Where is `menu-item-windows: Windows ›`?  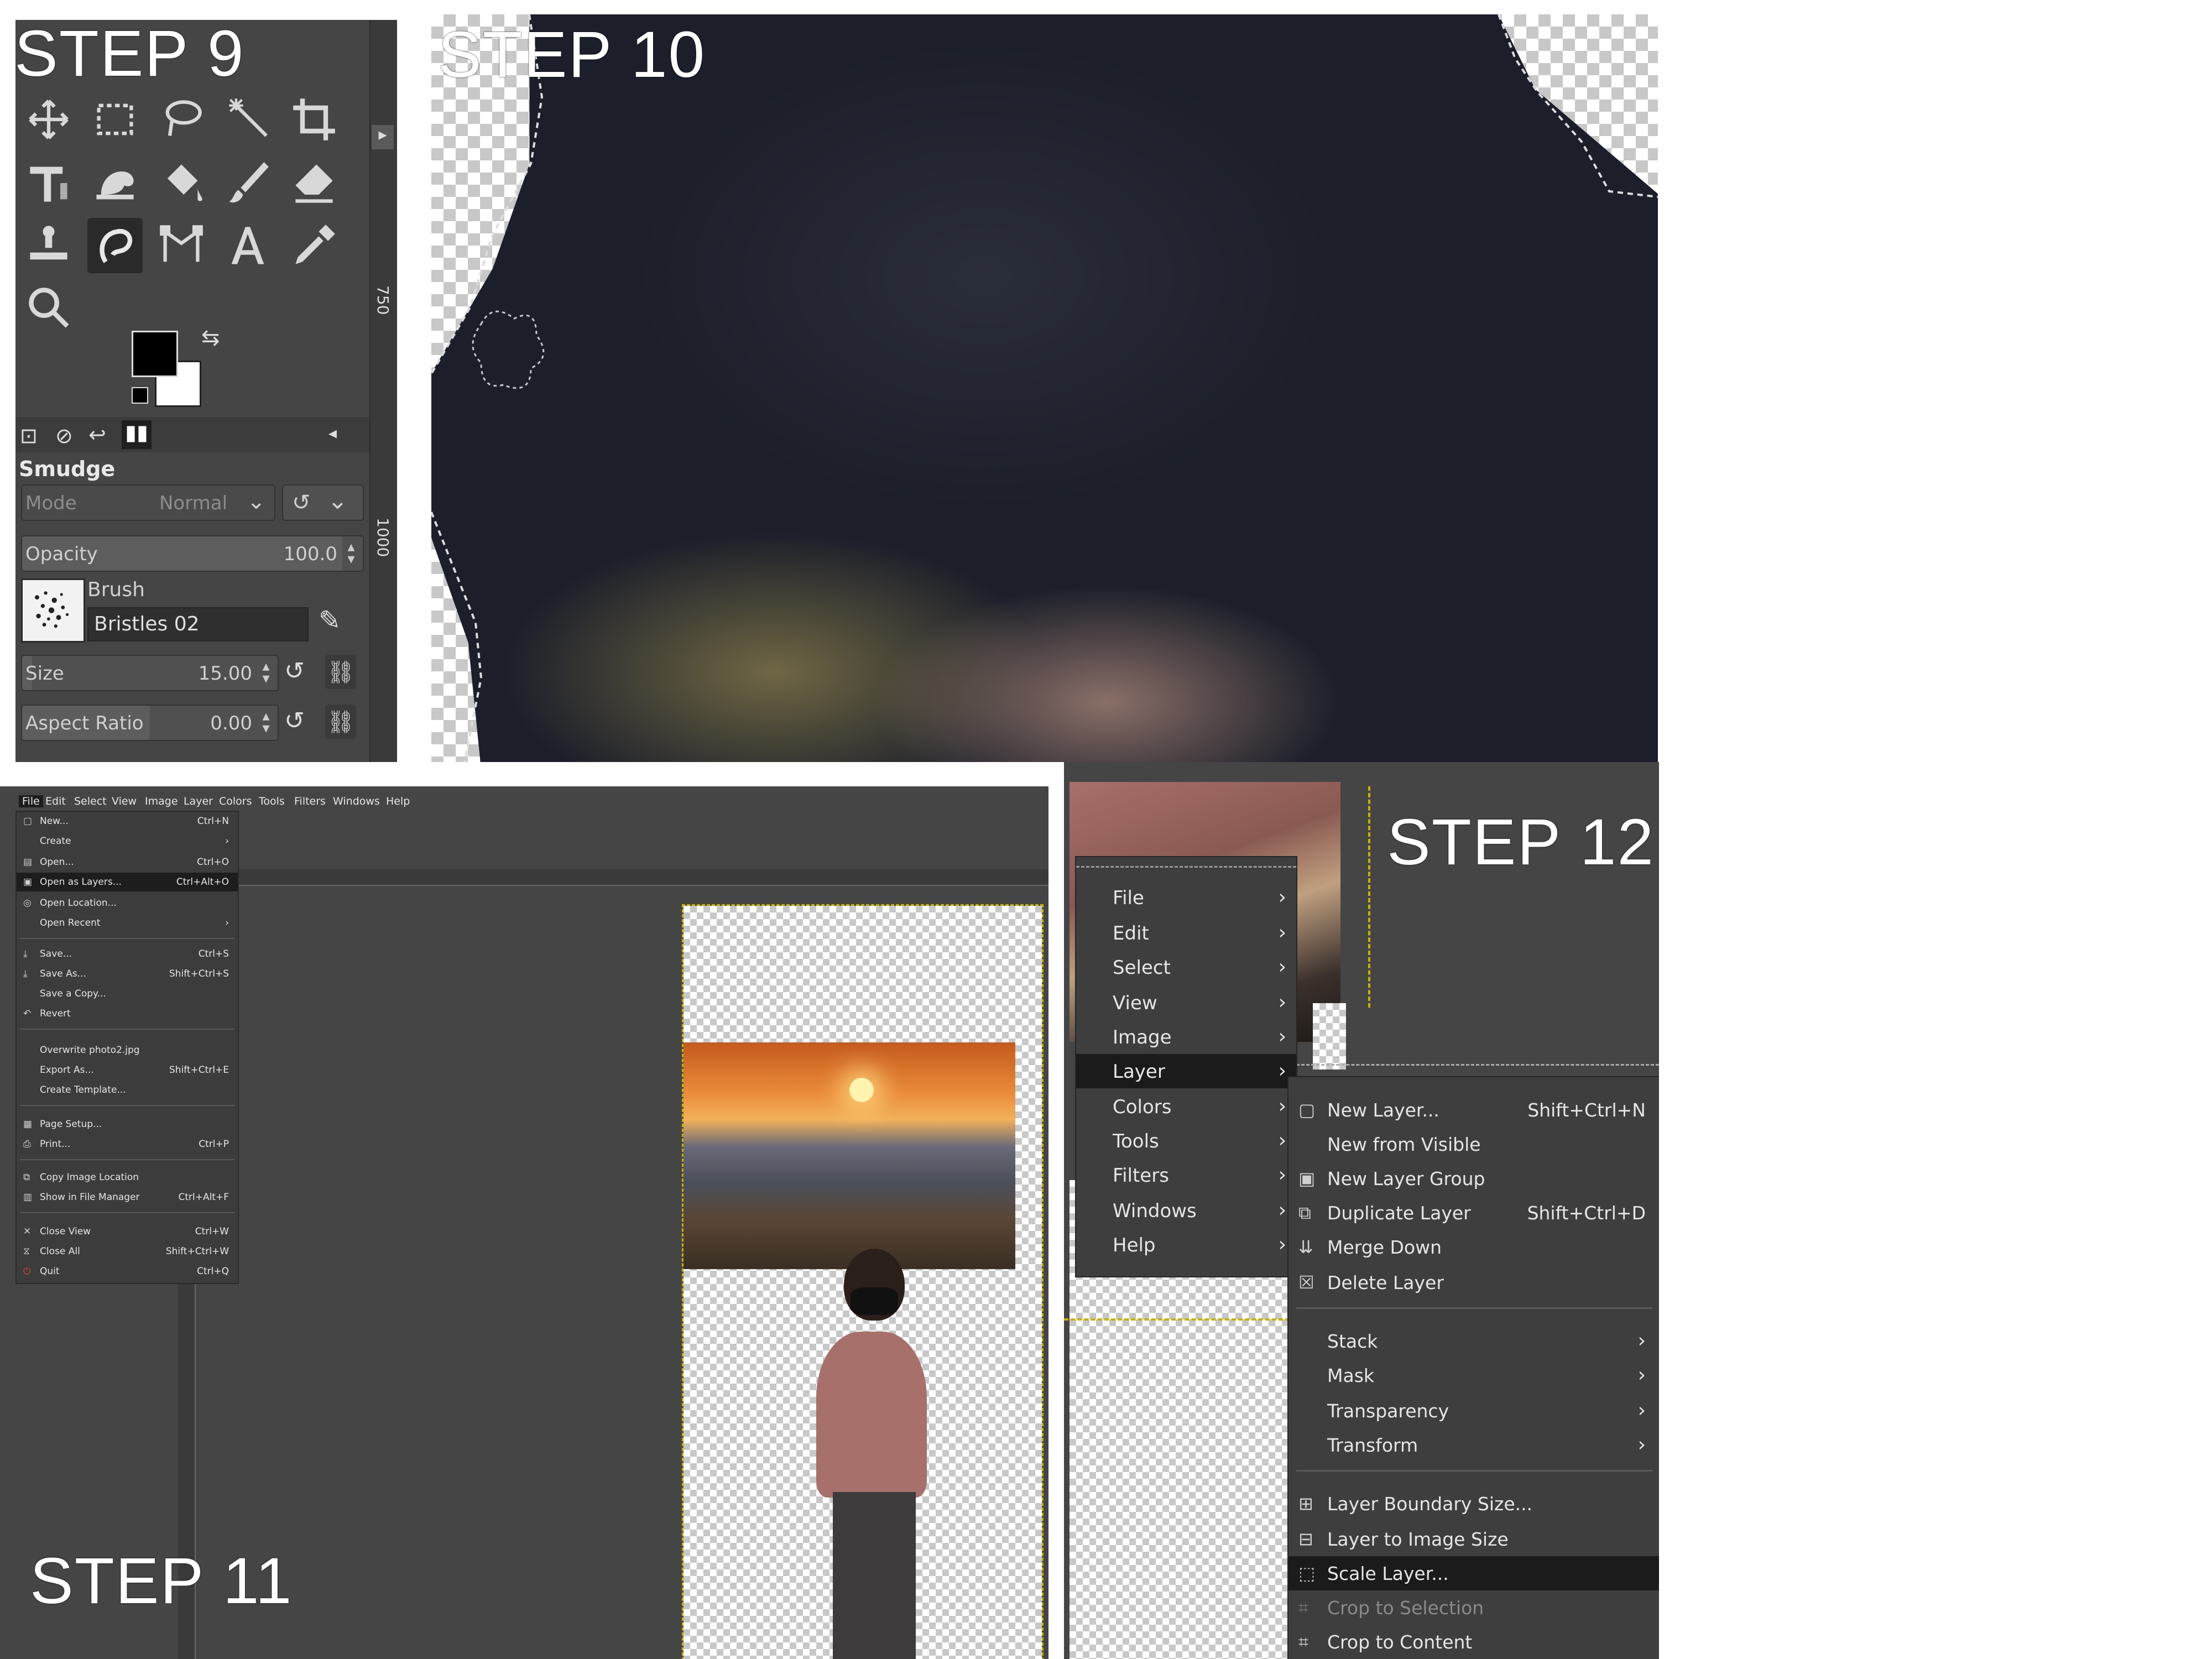
menu-item-windows: Windows › is located at coordinates (1186, 1211).